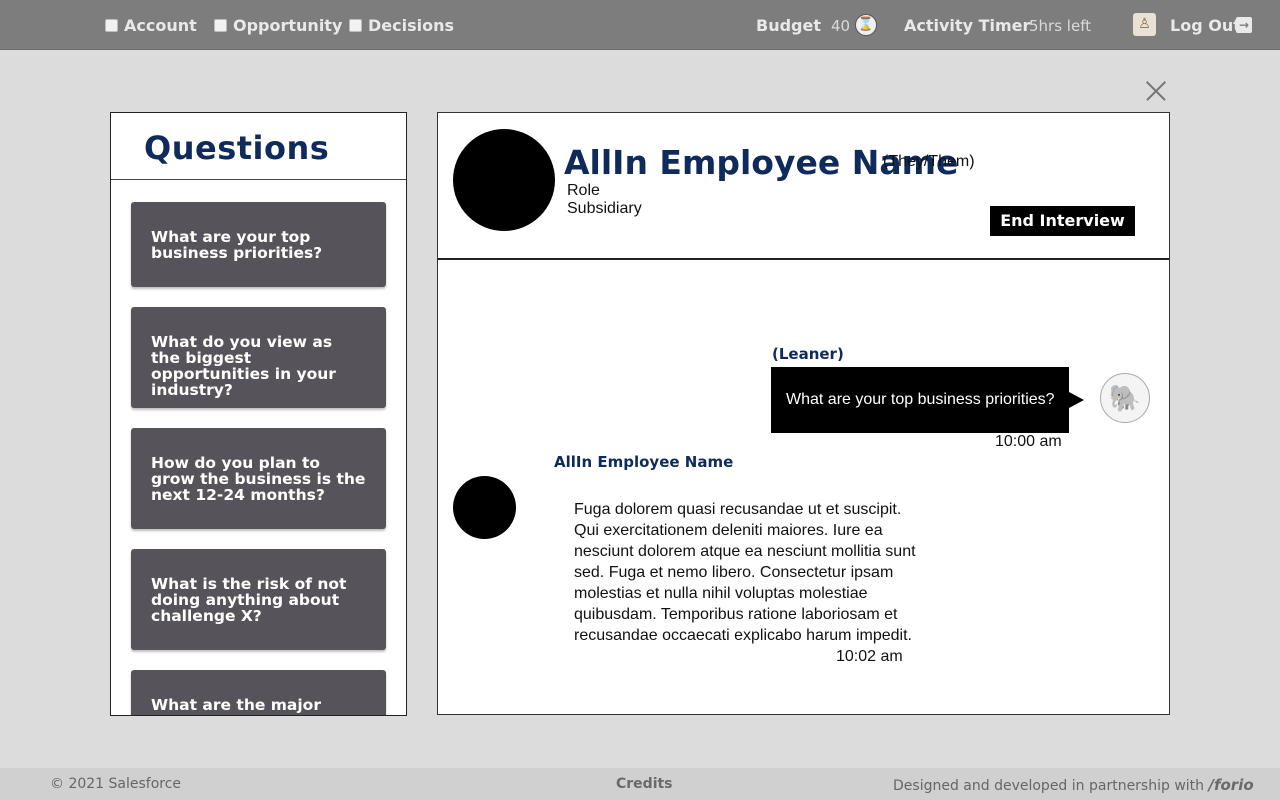 The height and width of the screenshot is (800, 1280). Describe the element at coordinates (1125, 398) in the screenshot. I see `learner-avatar: 🐘` at that location.